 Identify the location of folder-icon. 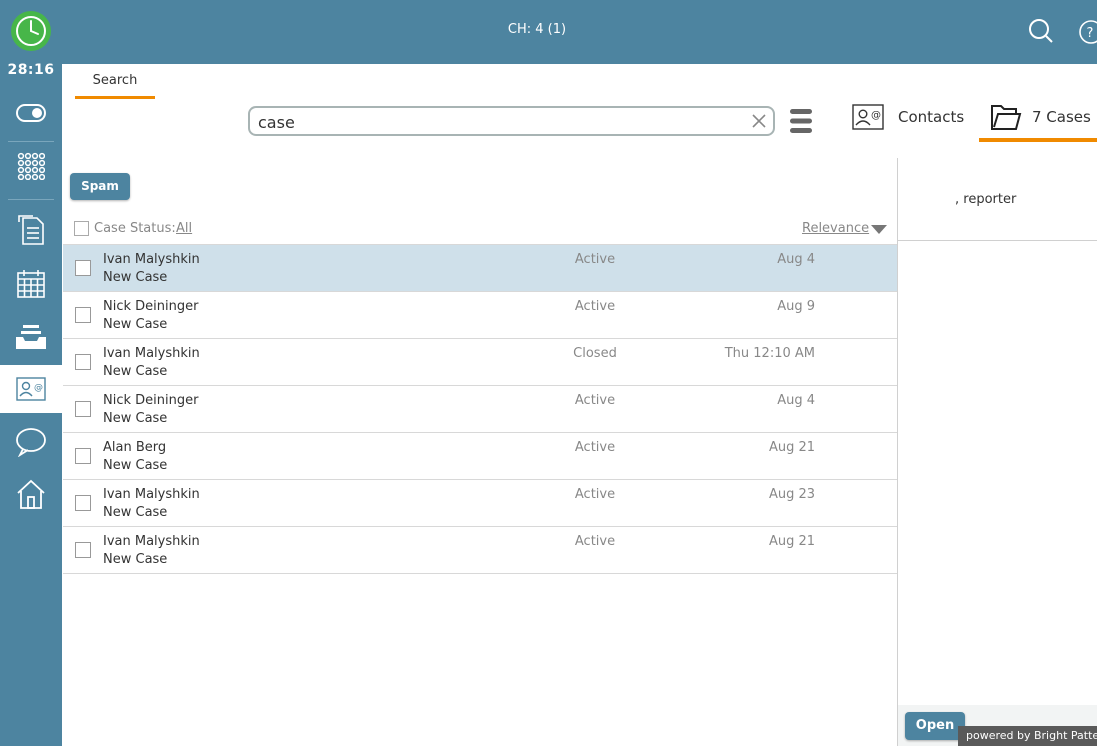
(1006, 117).